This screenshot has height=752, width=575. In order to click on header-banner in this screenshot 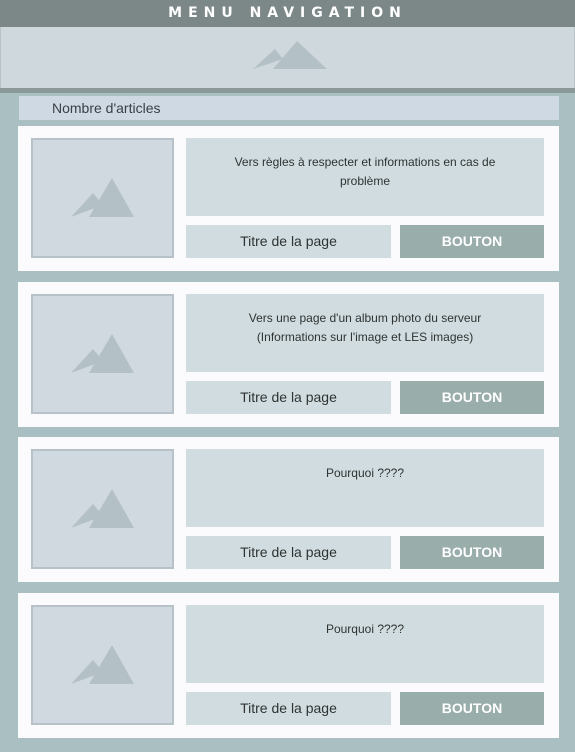, I will do `click(287, 57)`.